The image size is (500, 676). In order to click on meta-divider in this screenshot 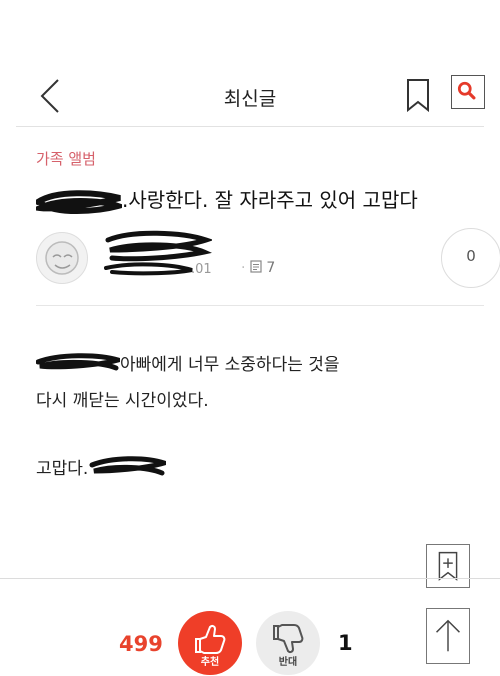, I will do `click(260, 305)`.